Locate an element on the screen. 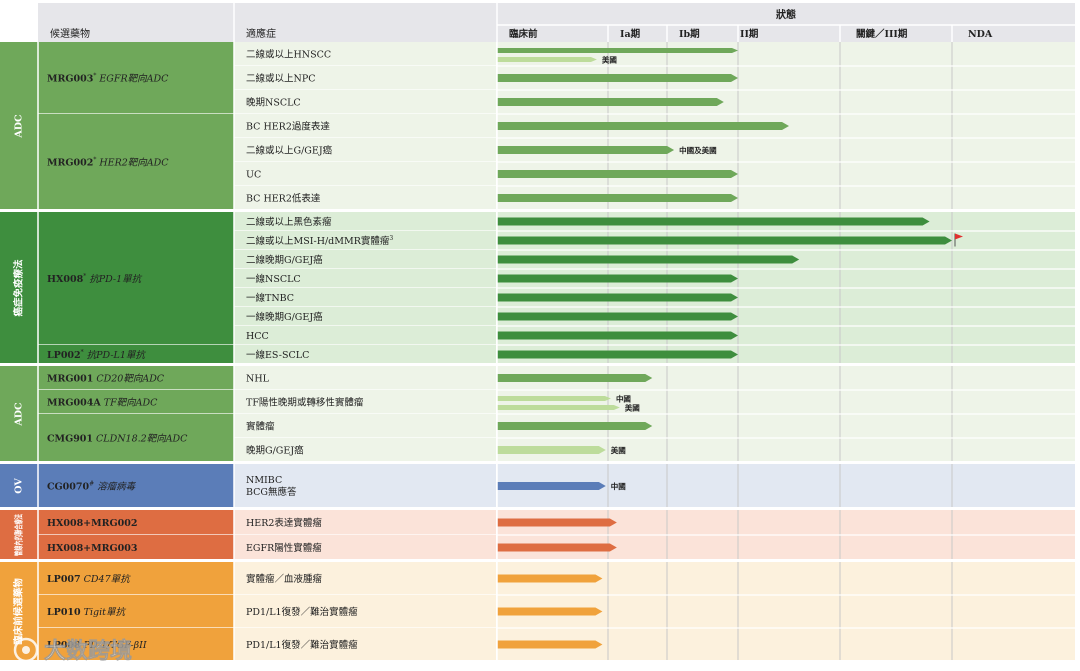 This screenshot has height=671, width=1080. indication-text: 二線或以上MSI-H/dMMR實體瘤3 is located at coordinates (319, 241).